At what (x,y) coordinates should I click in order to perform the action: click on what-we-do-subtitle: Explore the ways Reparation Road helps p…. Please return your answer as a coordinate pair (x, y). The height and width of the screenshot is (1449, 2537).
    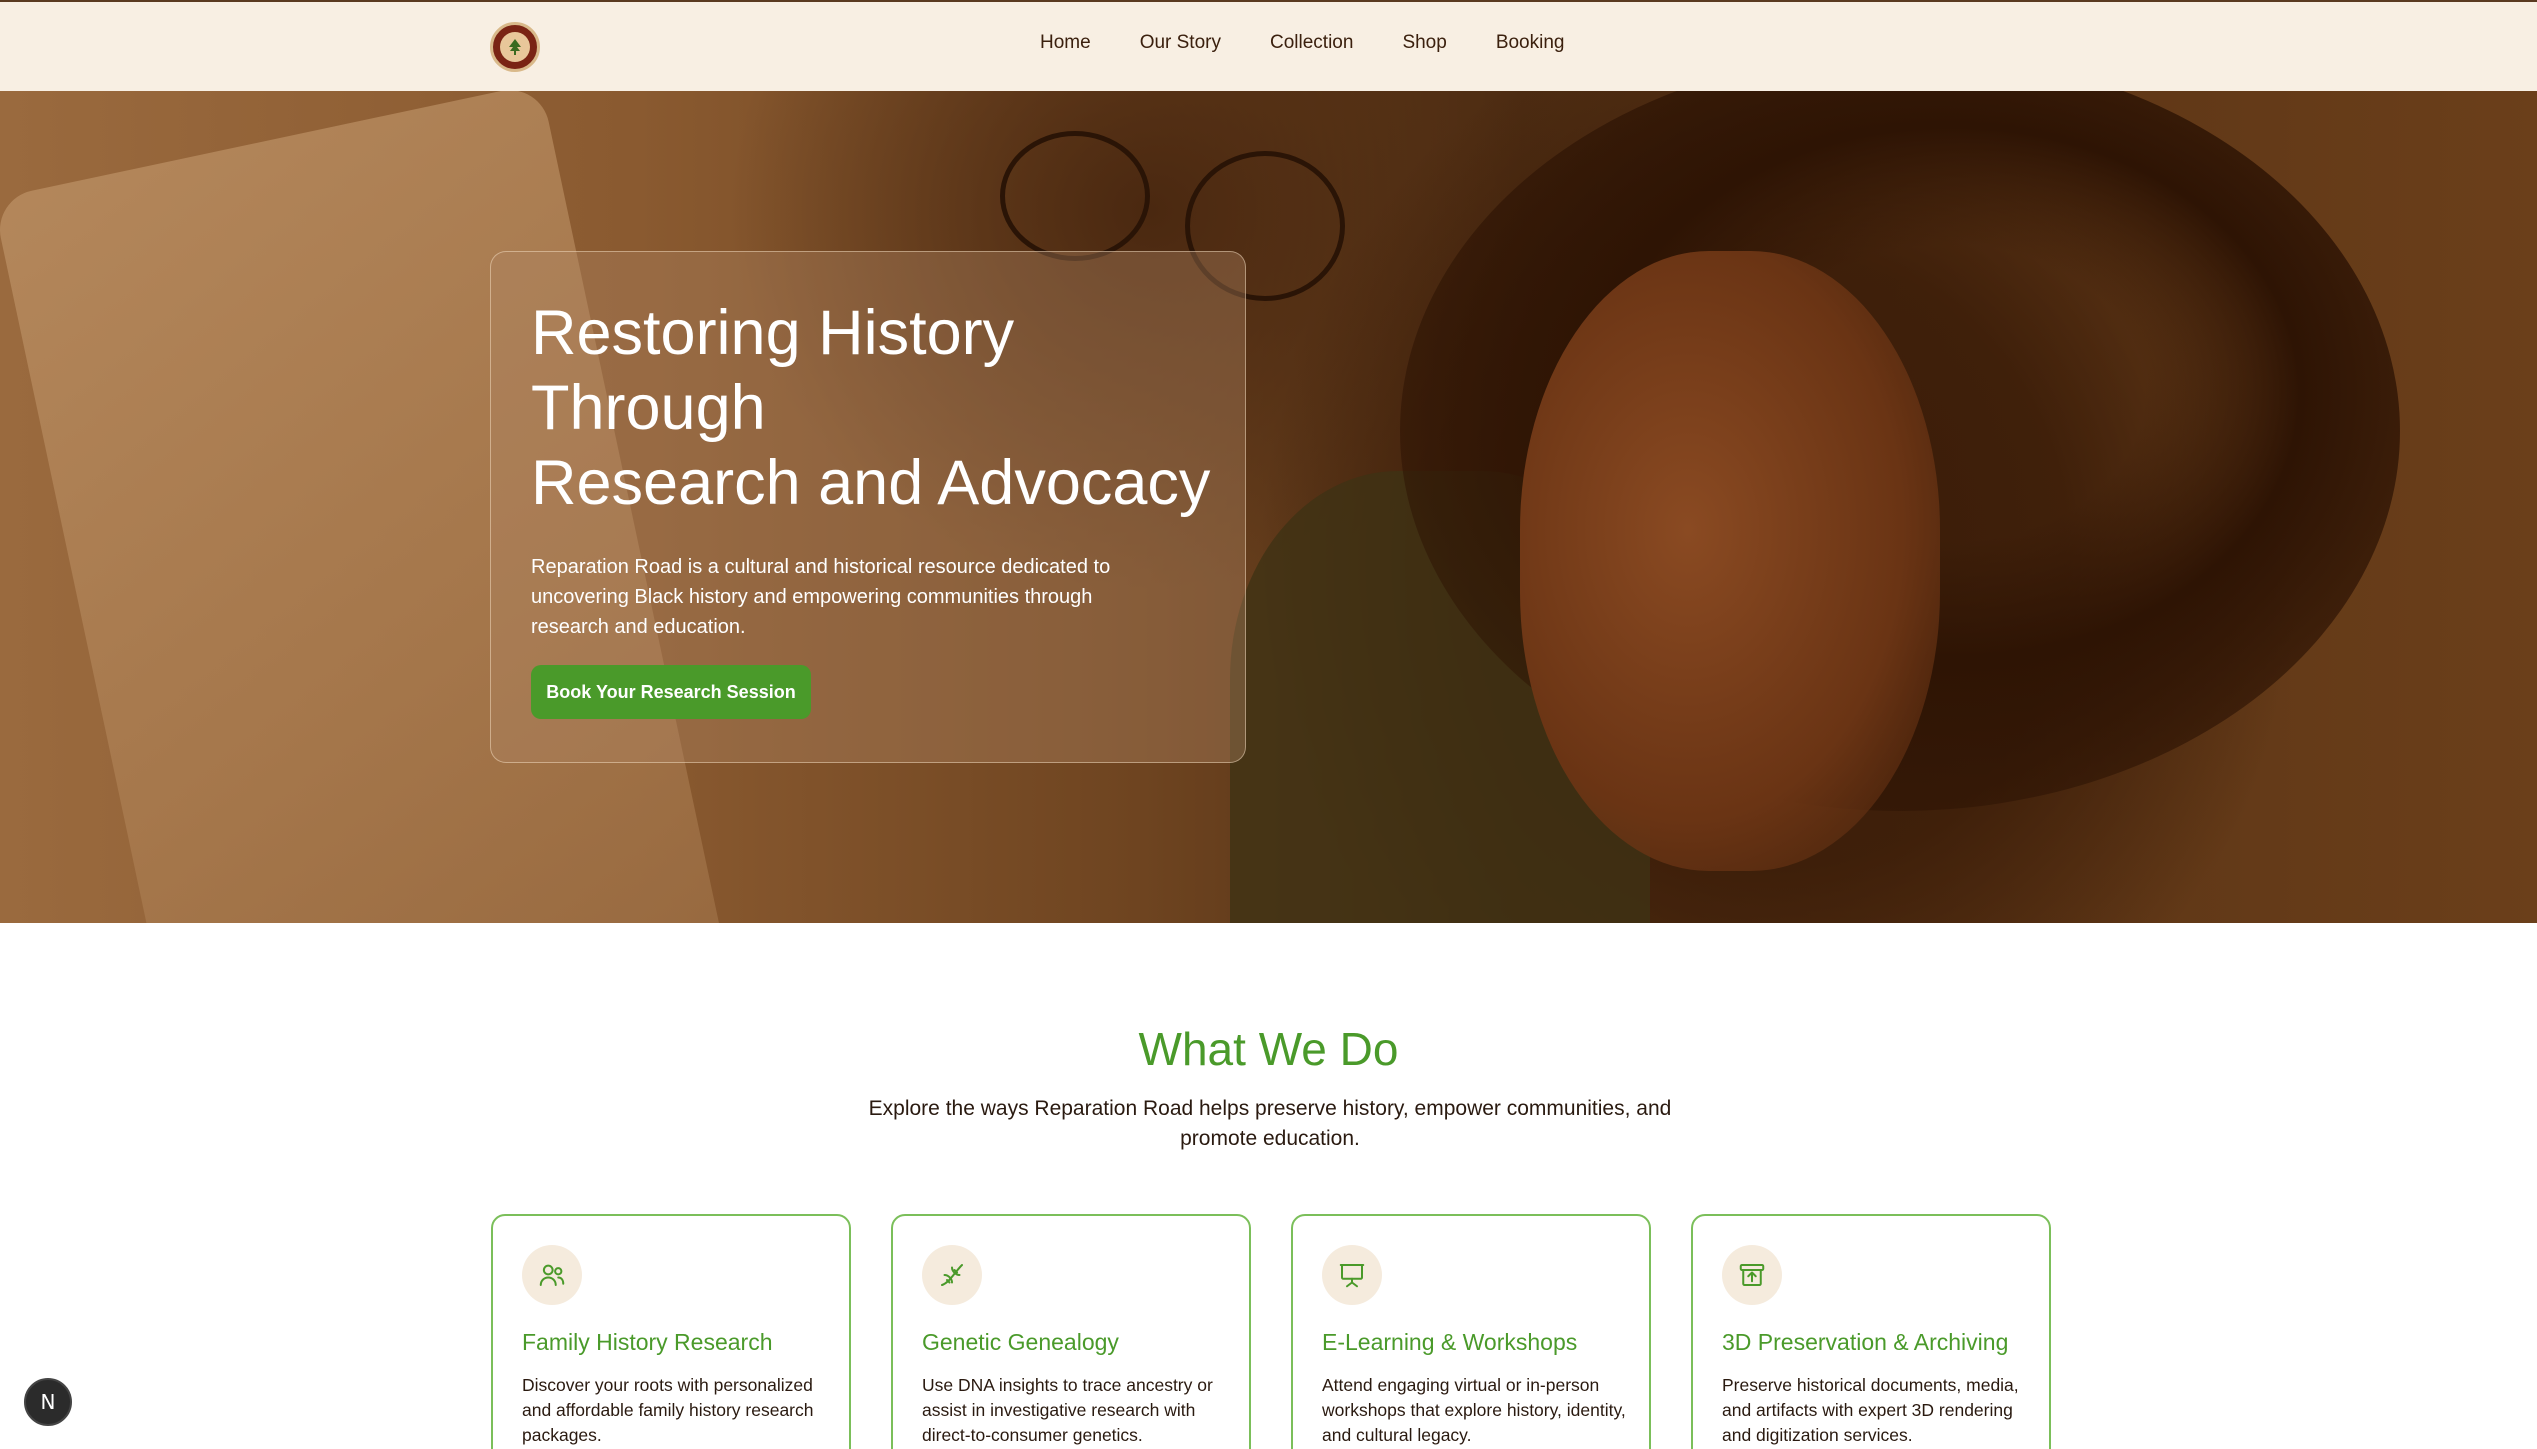
    Looking at the image, I should click on (1270, 1123).